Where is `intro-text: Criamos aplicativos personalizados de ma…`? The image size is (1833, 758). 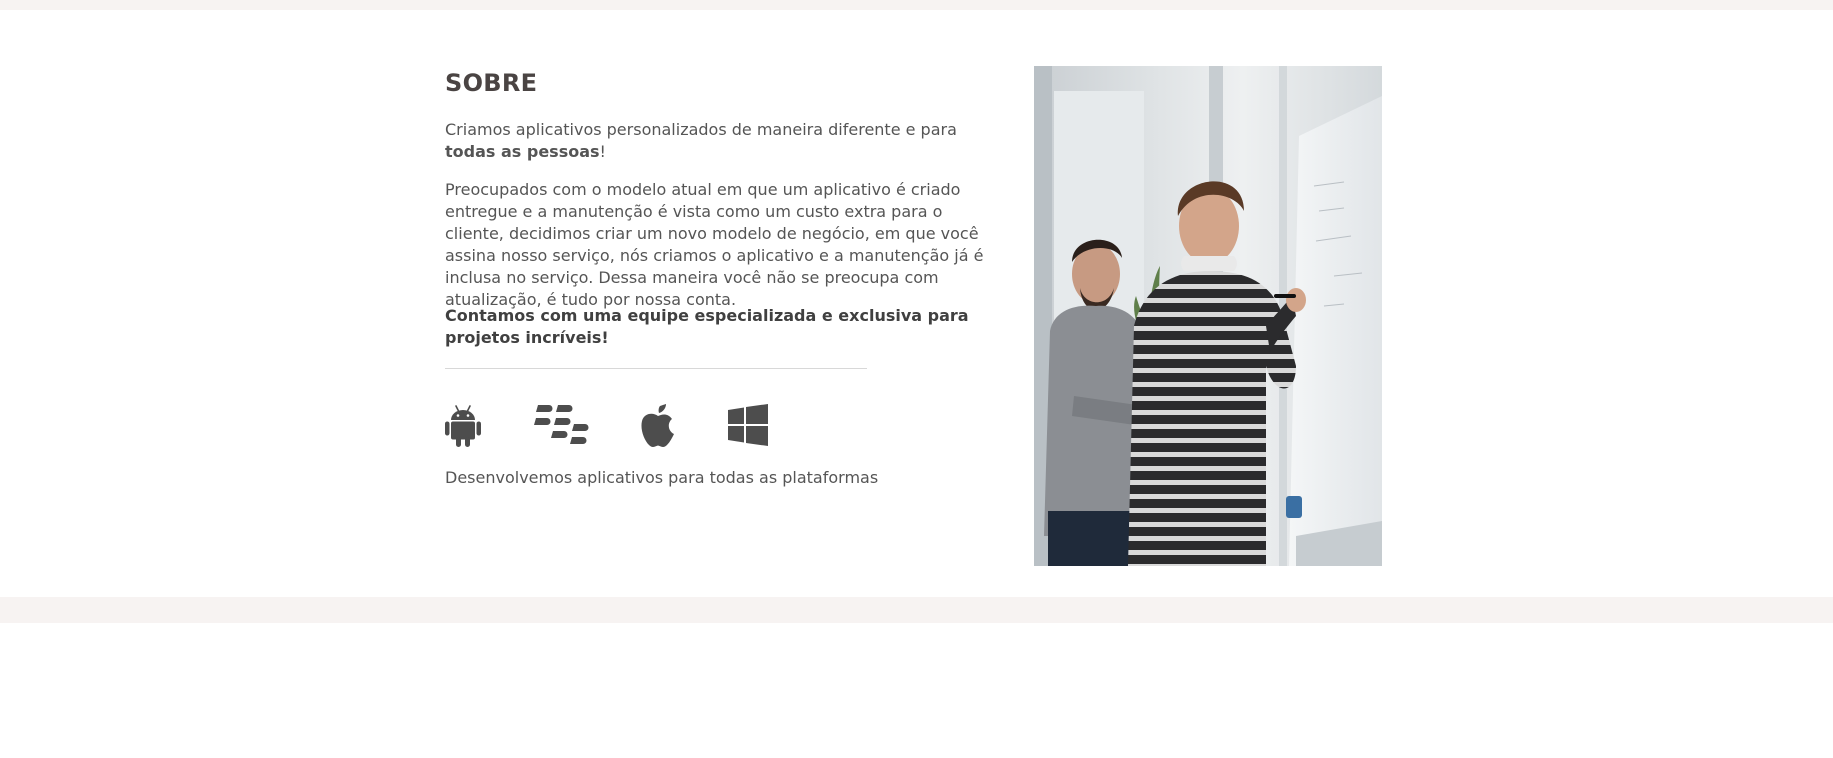
intro-text: Criamos aplicativos personalizados de ma… is located at coordinates (701, 129).